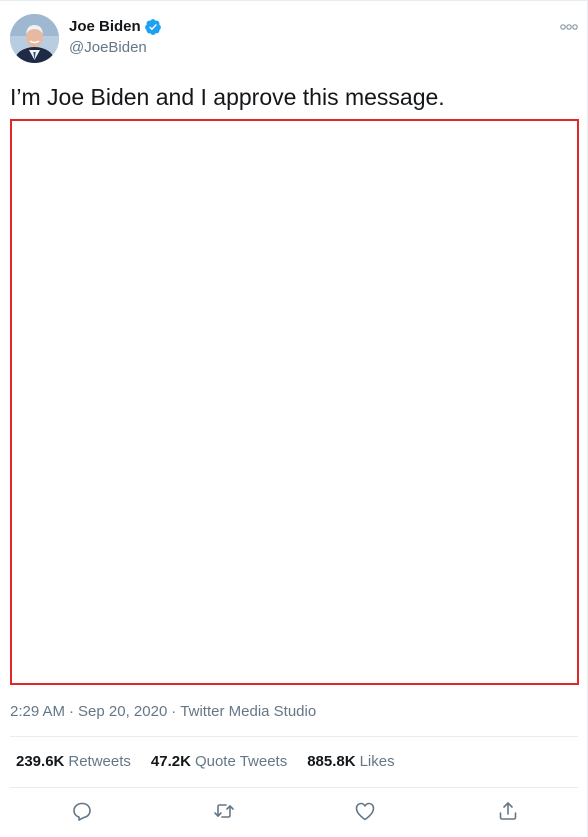 This screenshot has width=588, height=837. I want to click on avatar, so click(34, 38).